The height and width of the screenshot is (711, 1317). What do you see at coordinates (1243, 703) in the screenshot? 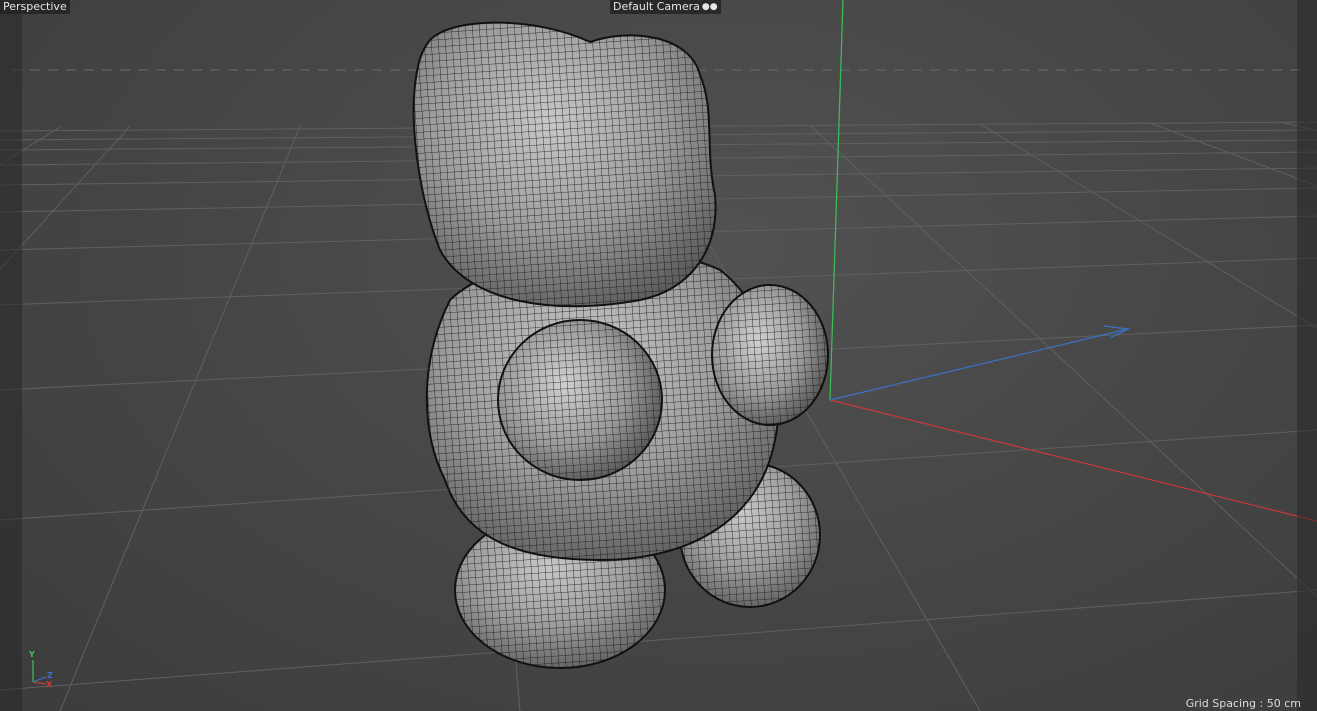
I see `grid-spacing-readout: Grid Spacing : 50 cm` at bounding box center [1243, 703].